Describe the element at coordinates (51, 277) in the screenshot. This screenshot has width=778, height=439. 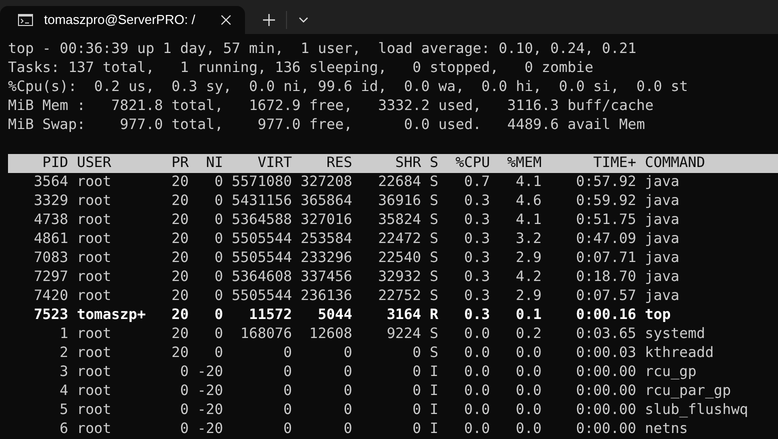
I see `table-cell: 7297` at that location.